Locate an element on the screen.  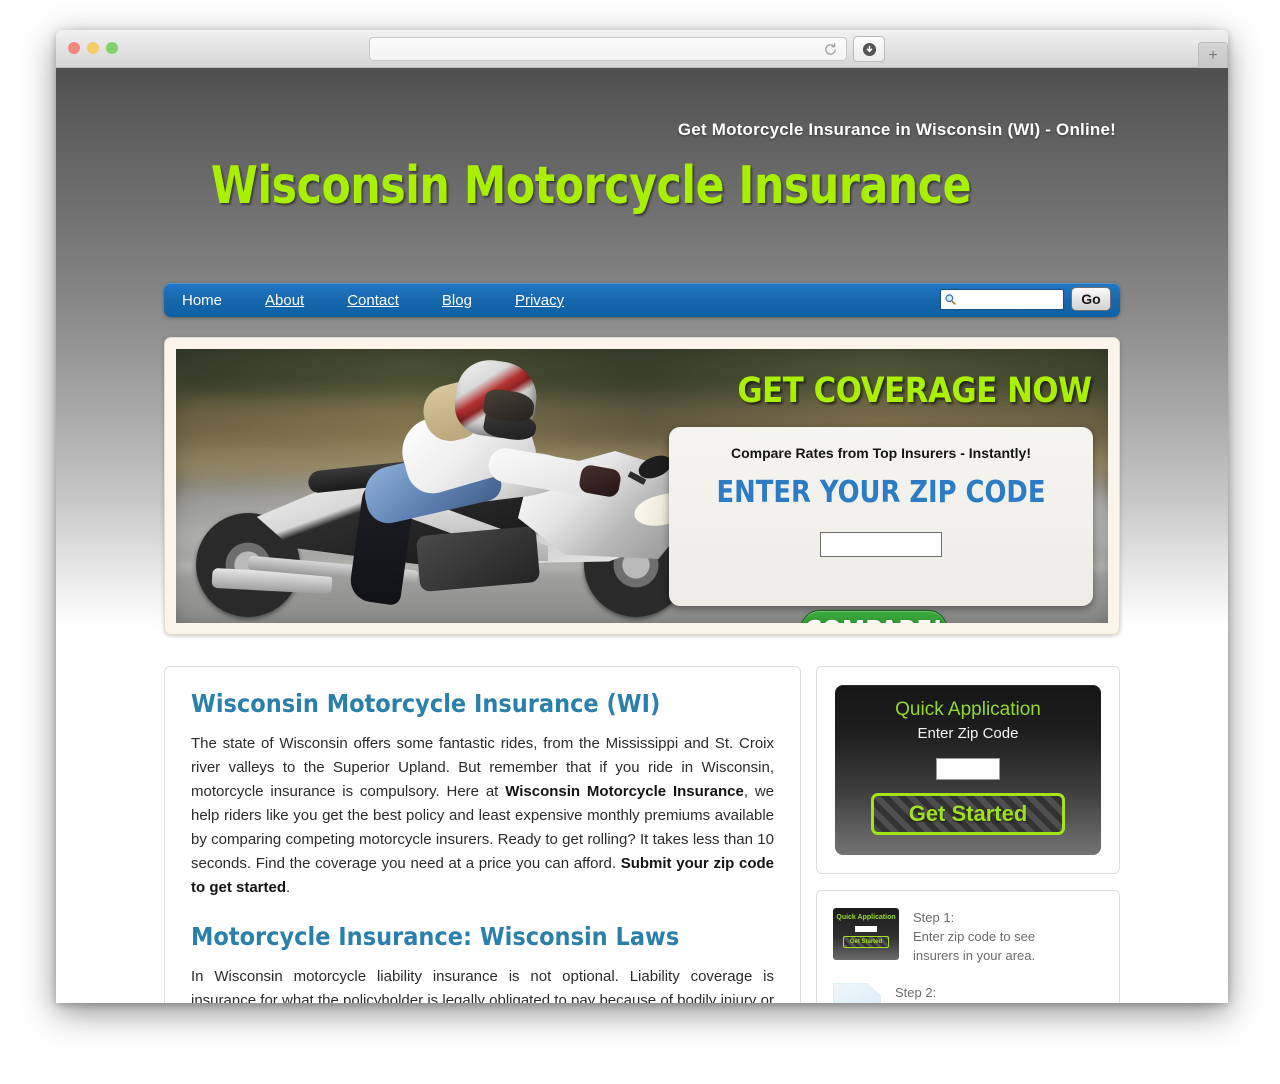
browser-toolbar: + is located at coordinates (642, 49).